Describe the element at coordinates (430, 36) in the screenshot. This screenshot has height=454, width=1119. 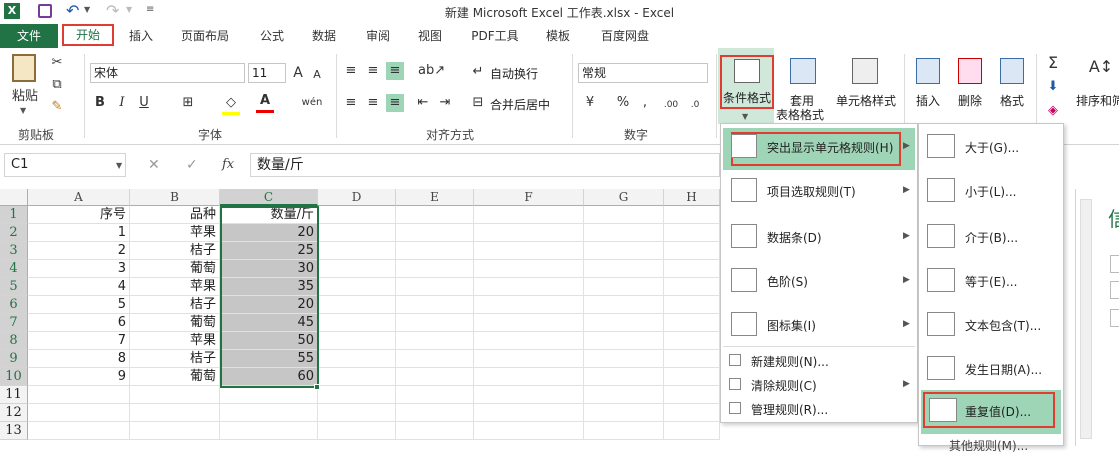
I see `tab-view: 视图` at that location.